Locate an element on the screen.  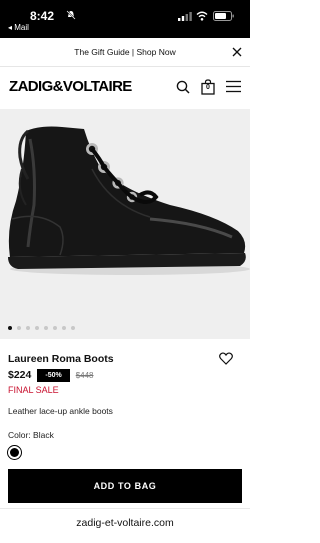
carousel-dots is located at coordinates (41, 329).